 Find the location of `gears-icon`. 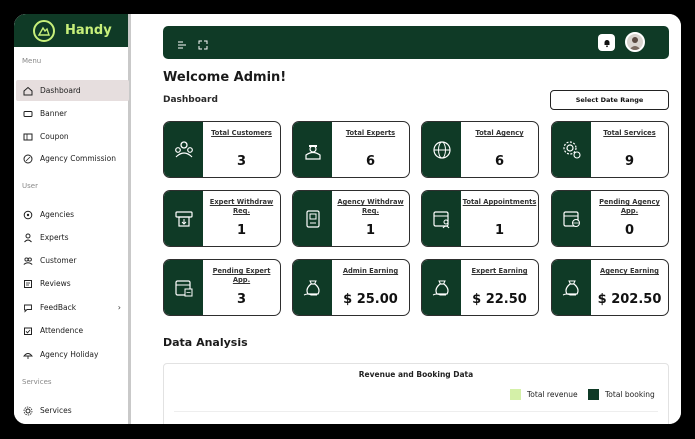

gears-icon is located at coordinates (571, 149).